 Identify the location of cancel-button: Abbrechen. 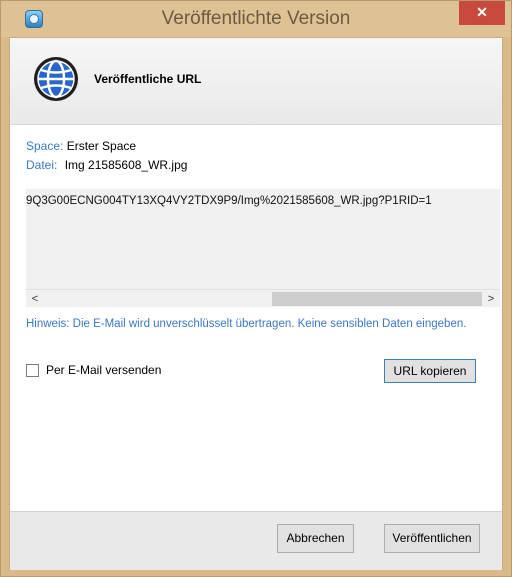
(315, 538).